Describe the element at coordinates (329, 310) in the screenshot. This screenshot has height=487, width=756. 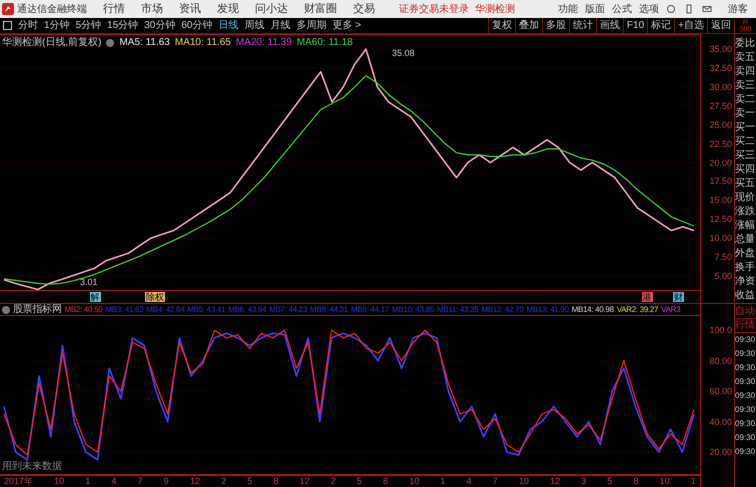
I see `indicator-value: MB8: 44.31` at that location.